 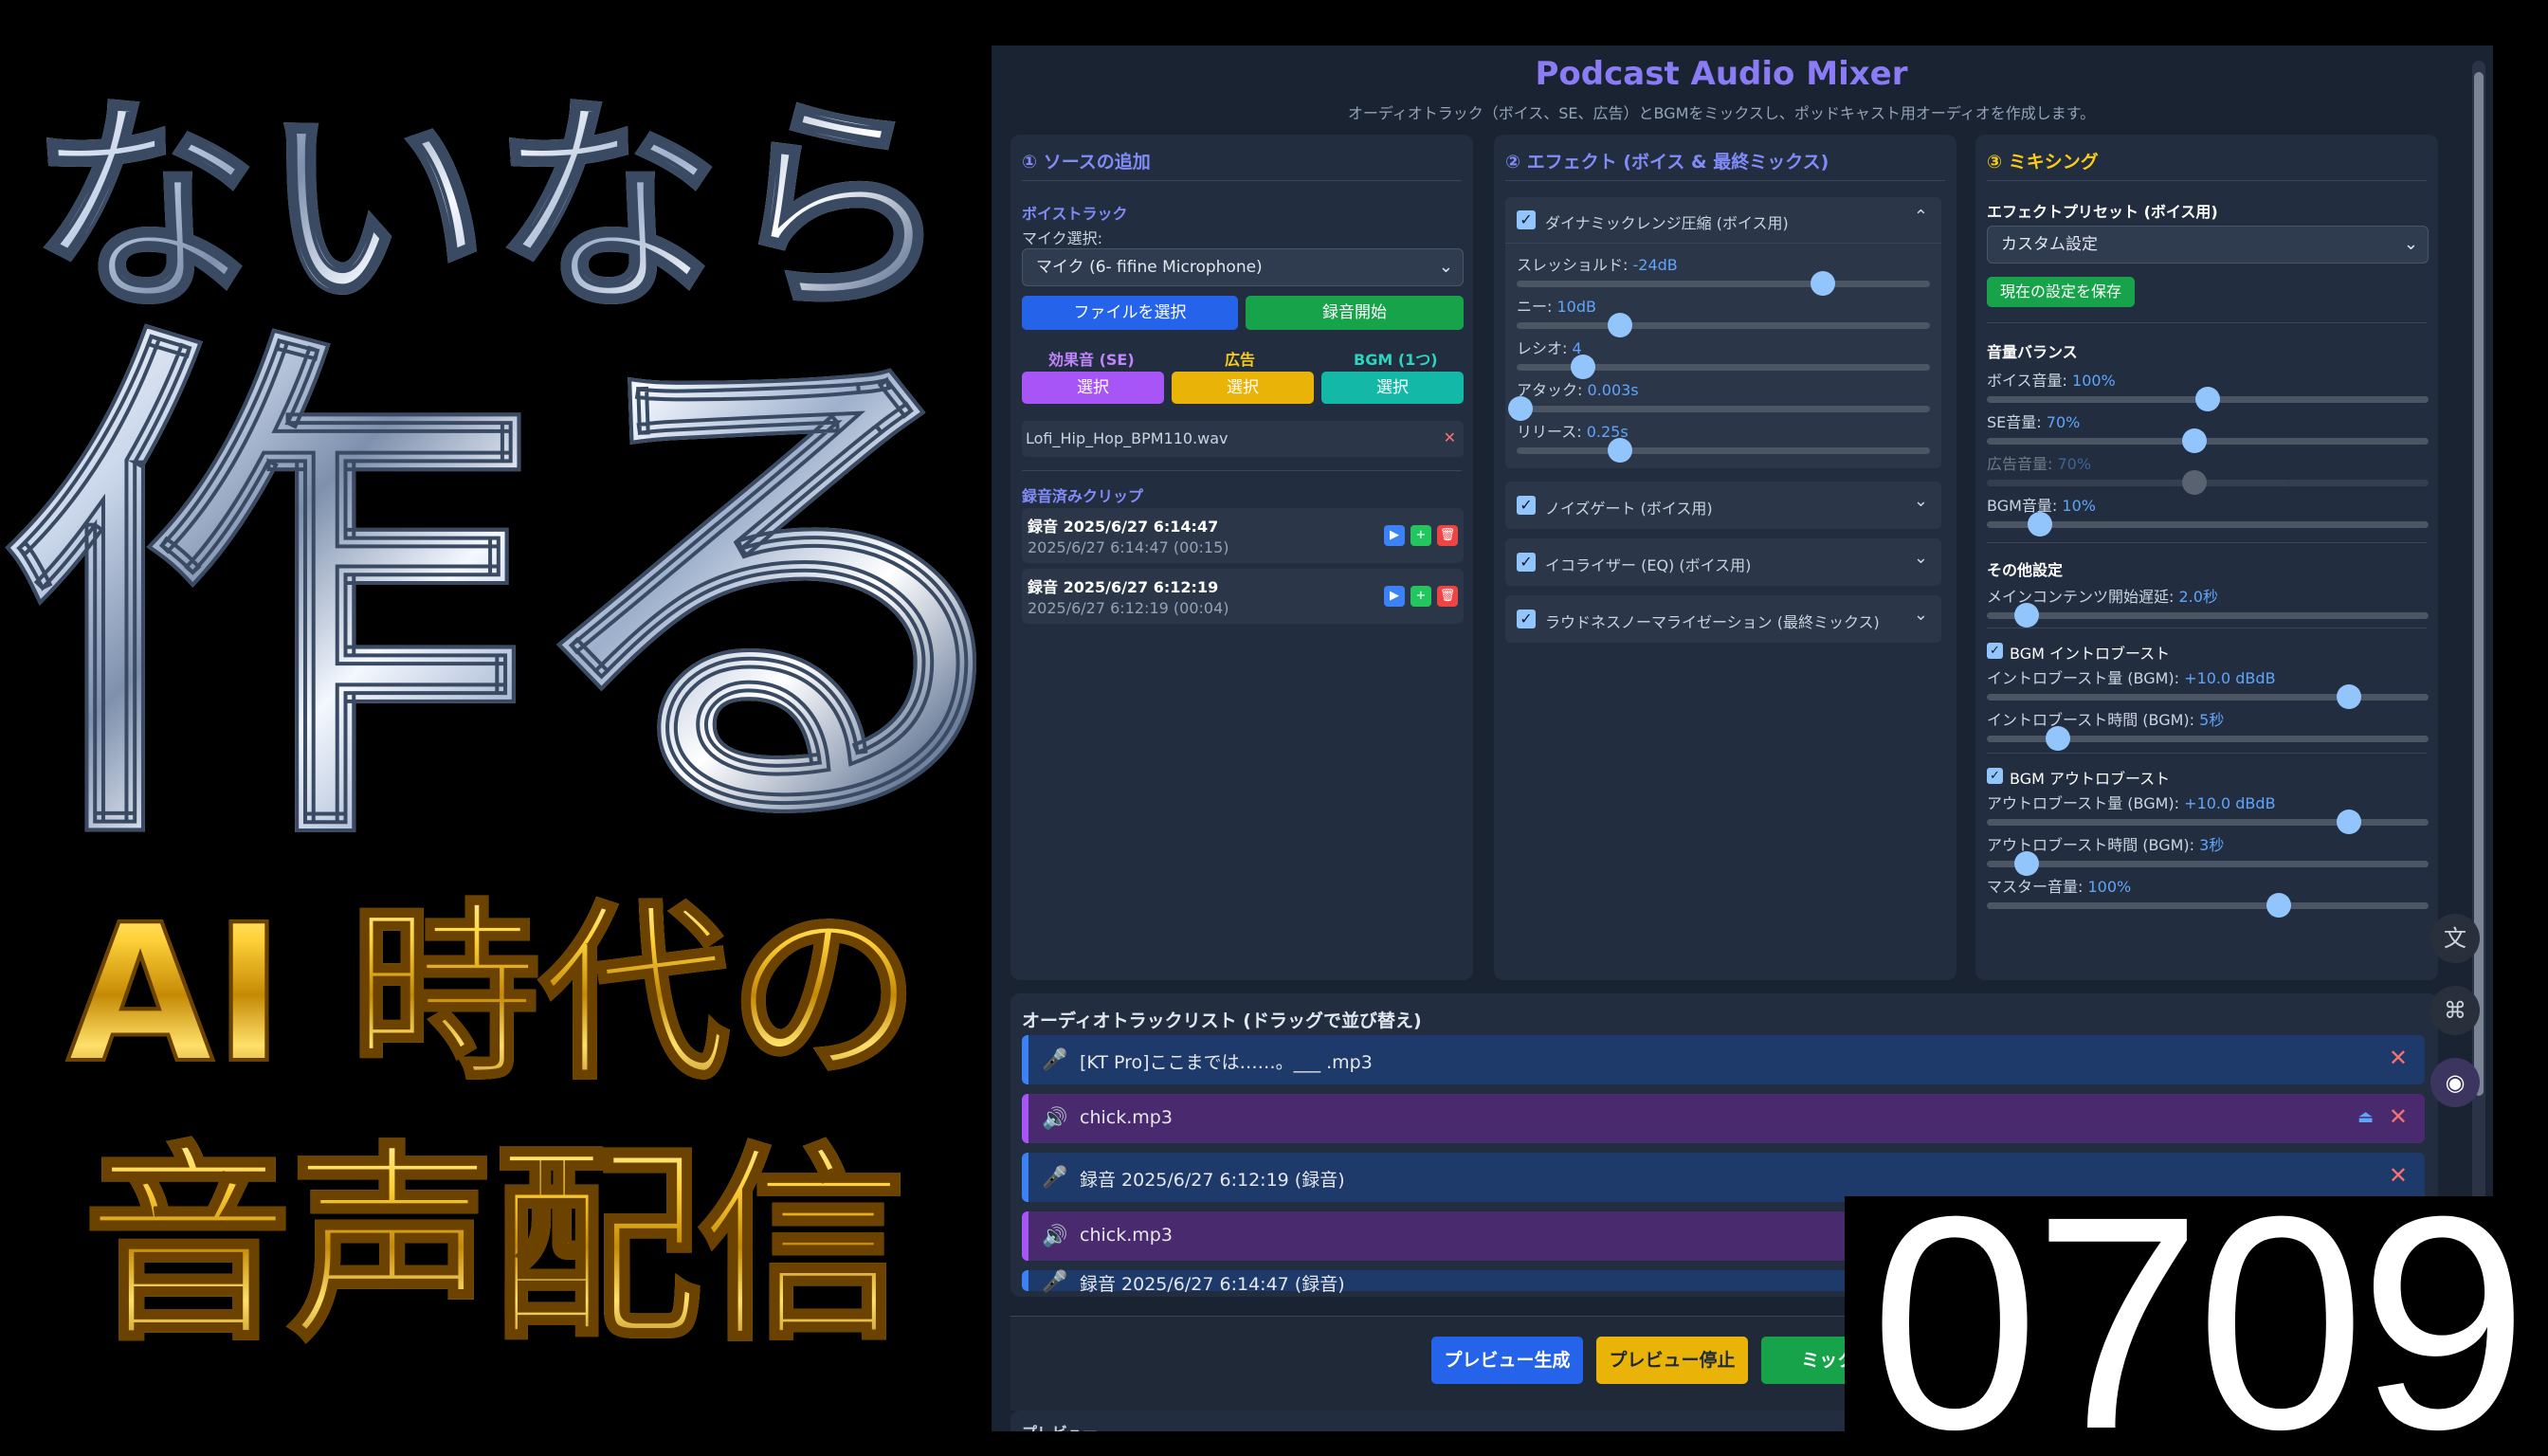 What do you see at coordinates (1578, 390) in the screenshot?
I see `attack-label: アタック: 0.003s` at bounding box center [1578, 390].